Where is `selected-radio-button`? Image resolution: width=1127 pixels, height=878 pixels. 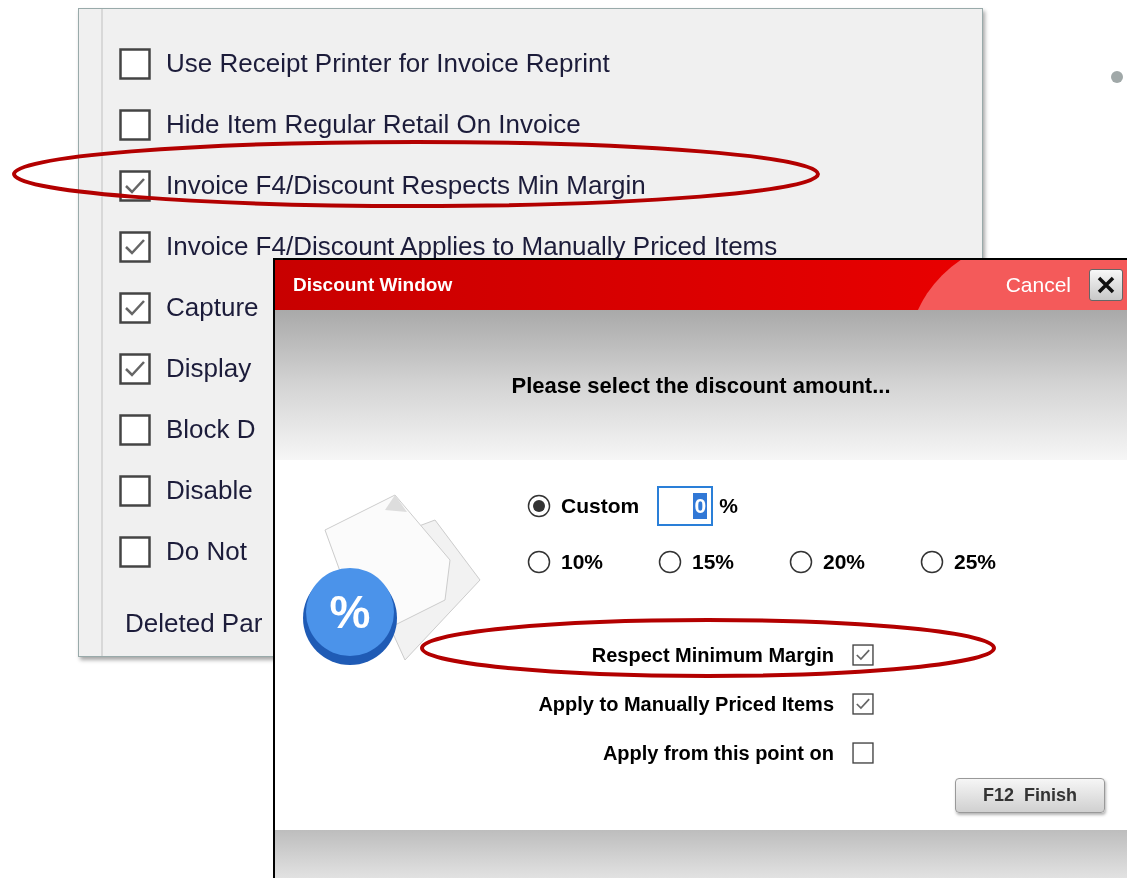
selected-radio-button is located at coordinates (539, 506).